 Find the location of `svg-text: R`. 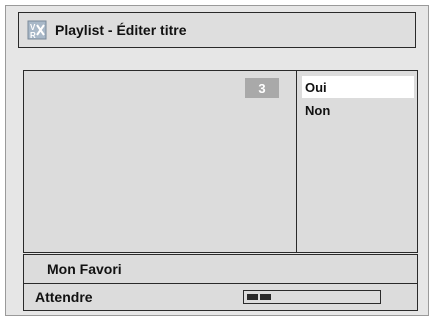

svg-text: R is located at coordinates (33, 35).